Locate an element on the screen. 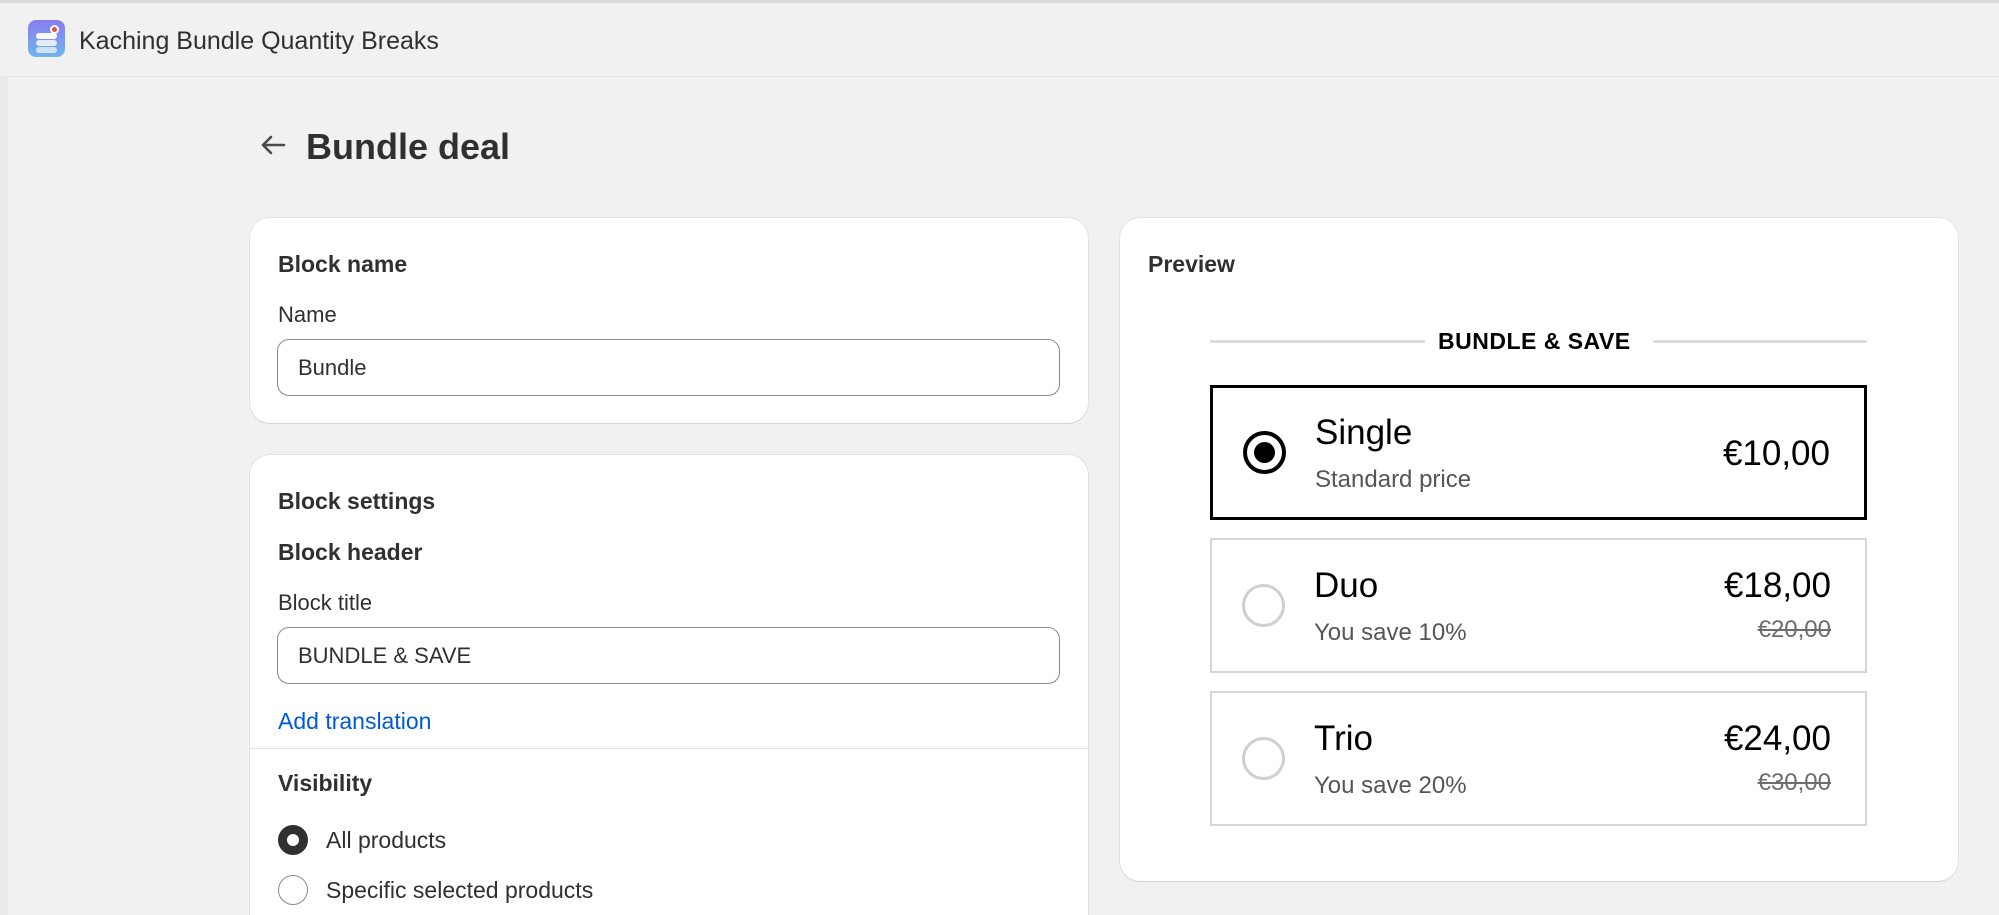 This screenshot has width=1999, height=915. offer-subtitle: You save 20% is located at coordinates (1390, 785).